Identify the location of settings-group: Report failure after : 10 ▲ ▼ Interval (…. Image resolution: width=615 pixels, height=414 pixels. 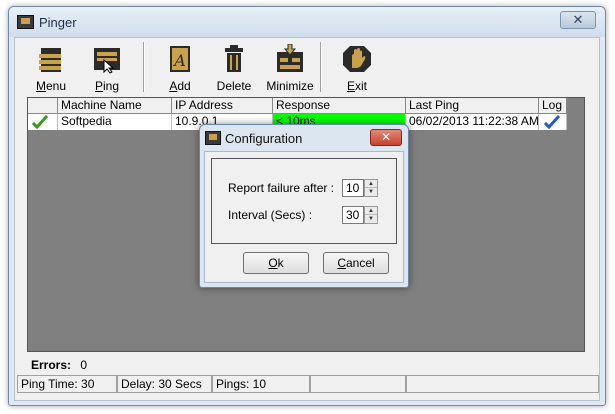
(304, 201).